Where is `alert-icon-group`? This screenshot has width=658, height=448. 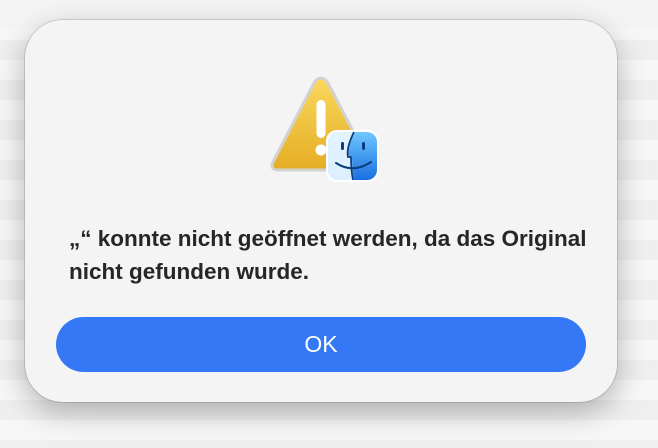
alert-icon-group is located at coordinates (324, 129).